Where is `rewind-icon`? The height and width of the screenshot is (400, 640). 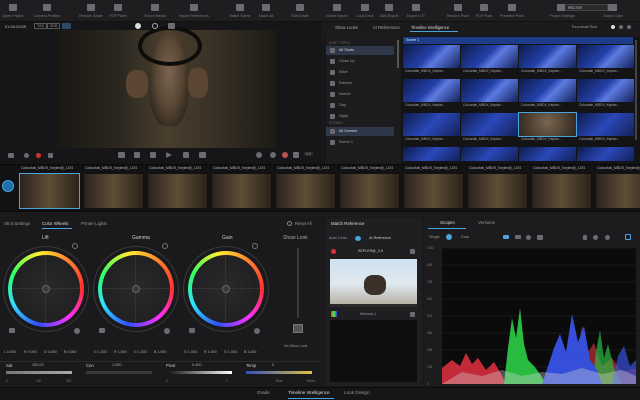 rewind-icon is located at coordinates (121, 155).